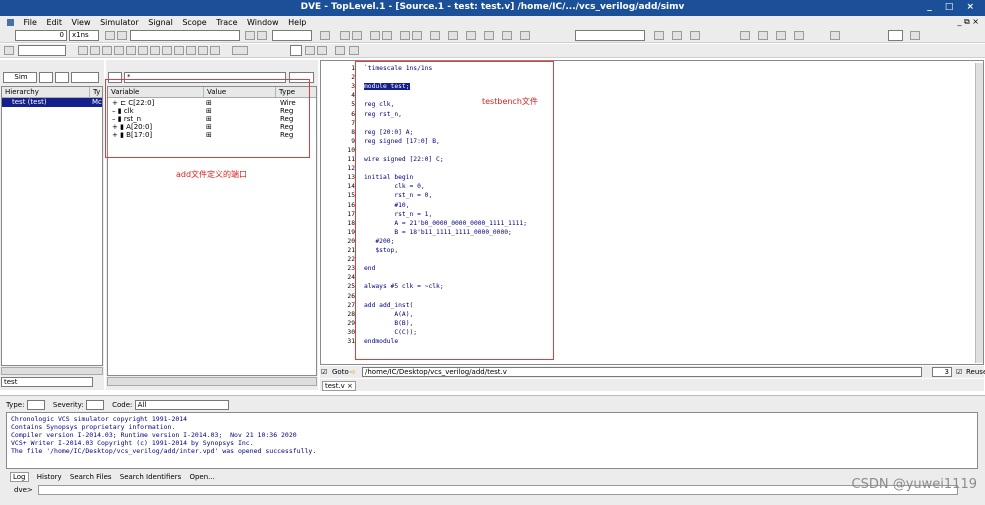 The width and height of the screenshot is (985, 505). Describe the element at coordinates (489, 35) in the screenshot. I see `load-icon` at that location.